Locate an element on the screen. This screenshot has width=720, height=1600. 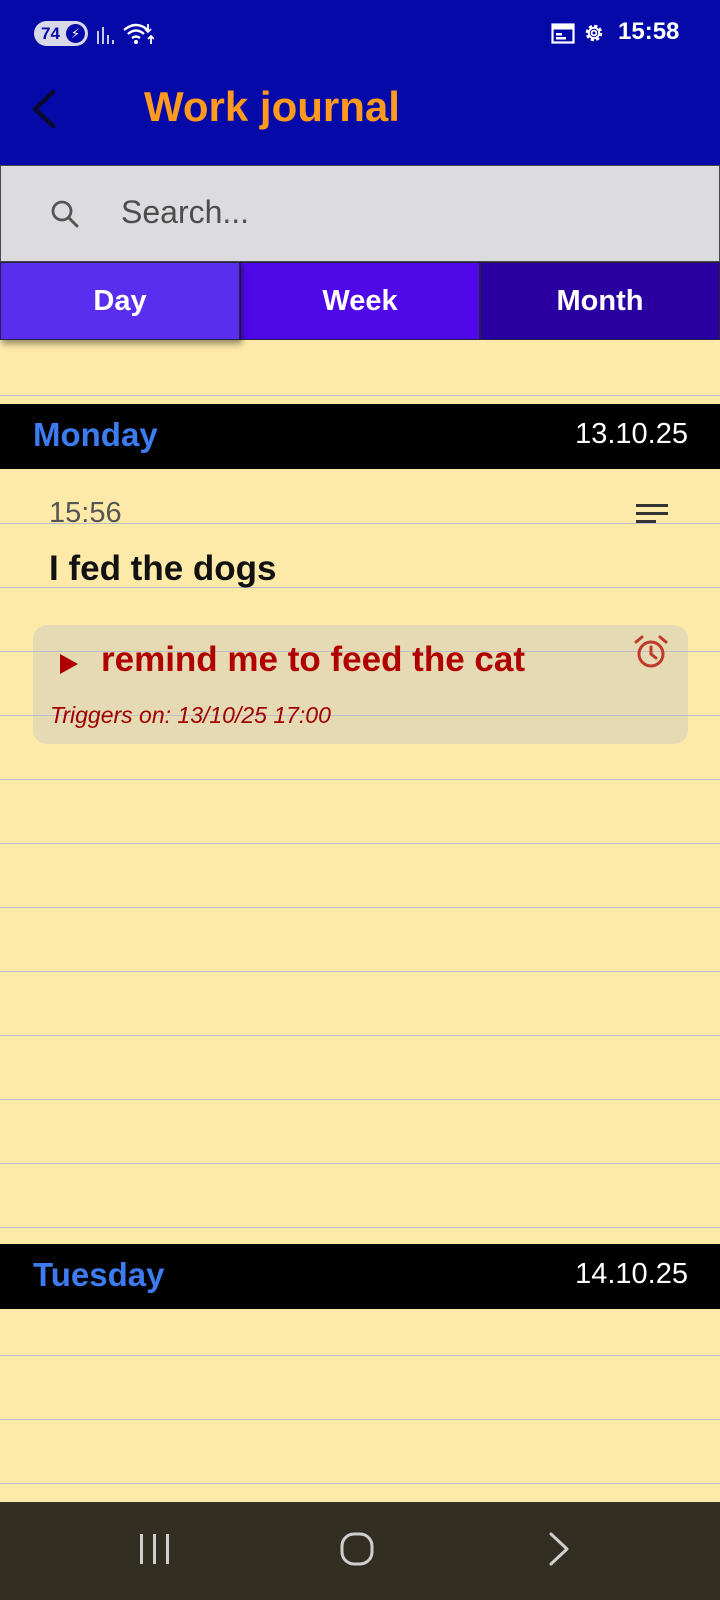
entry-text: I fed the dogs is located at coordinates (163, 569).